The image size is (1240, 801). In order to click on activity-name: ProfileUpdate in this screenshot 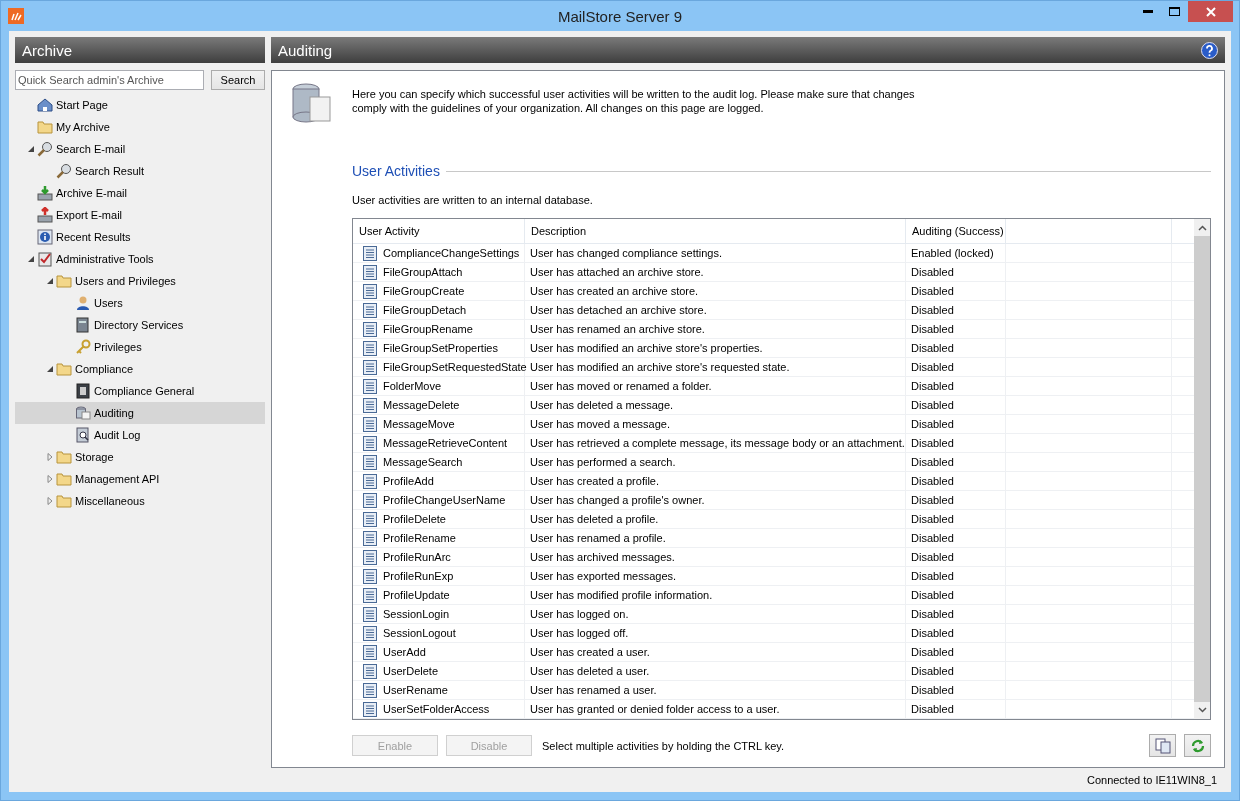, I will do `click(416, 595)`.